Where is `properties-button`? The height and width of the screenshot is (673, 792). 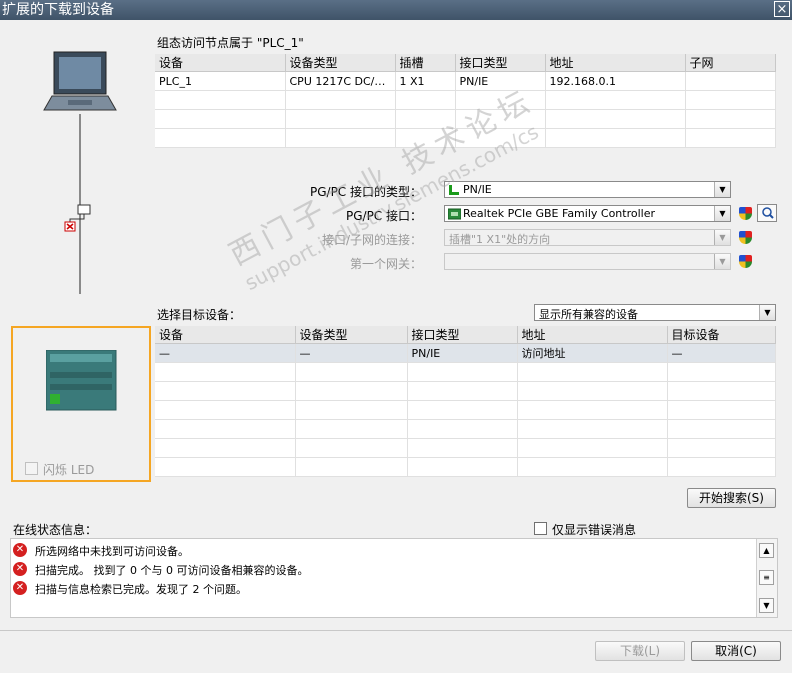 properties-button is located at coordinates (767, 213).